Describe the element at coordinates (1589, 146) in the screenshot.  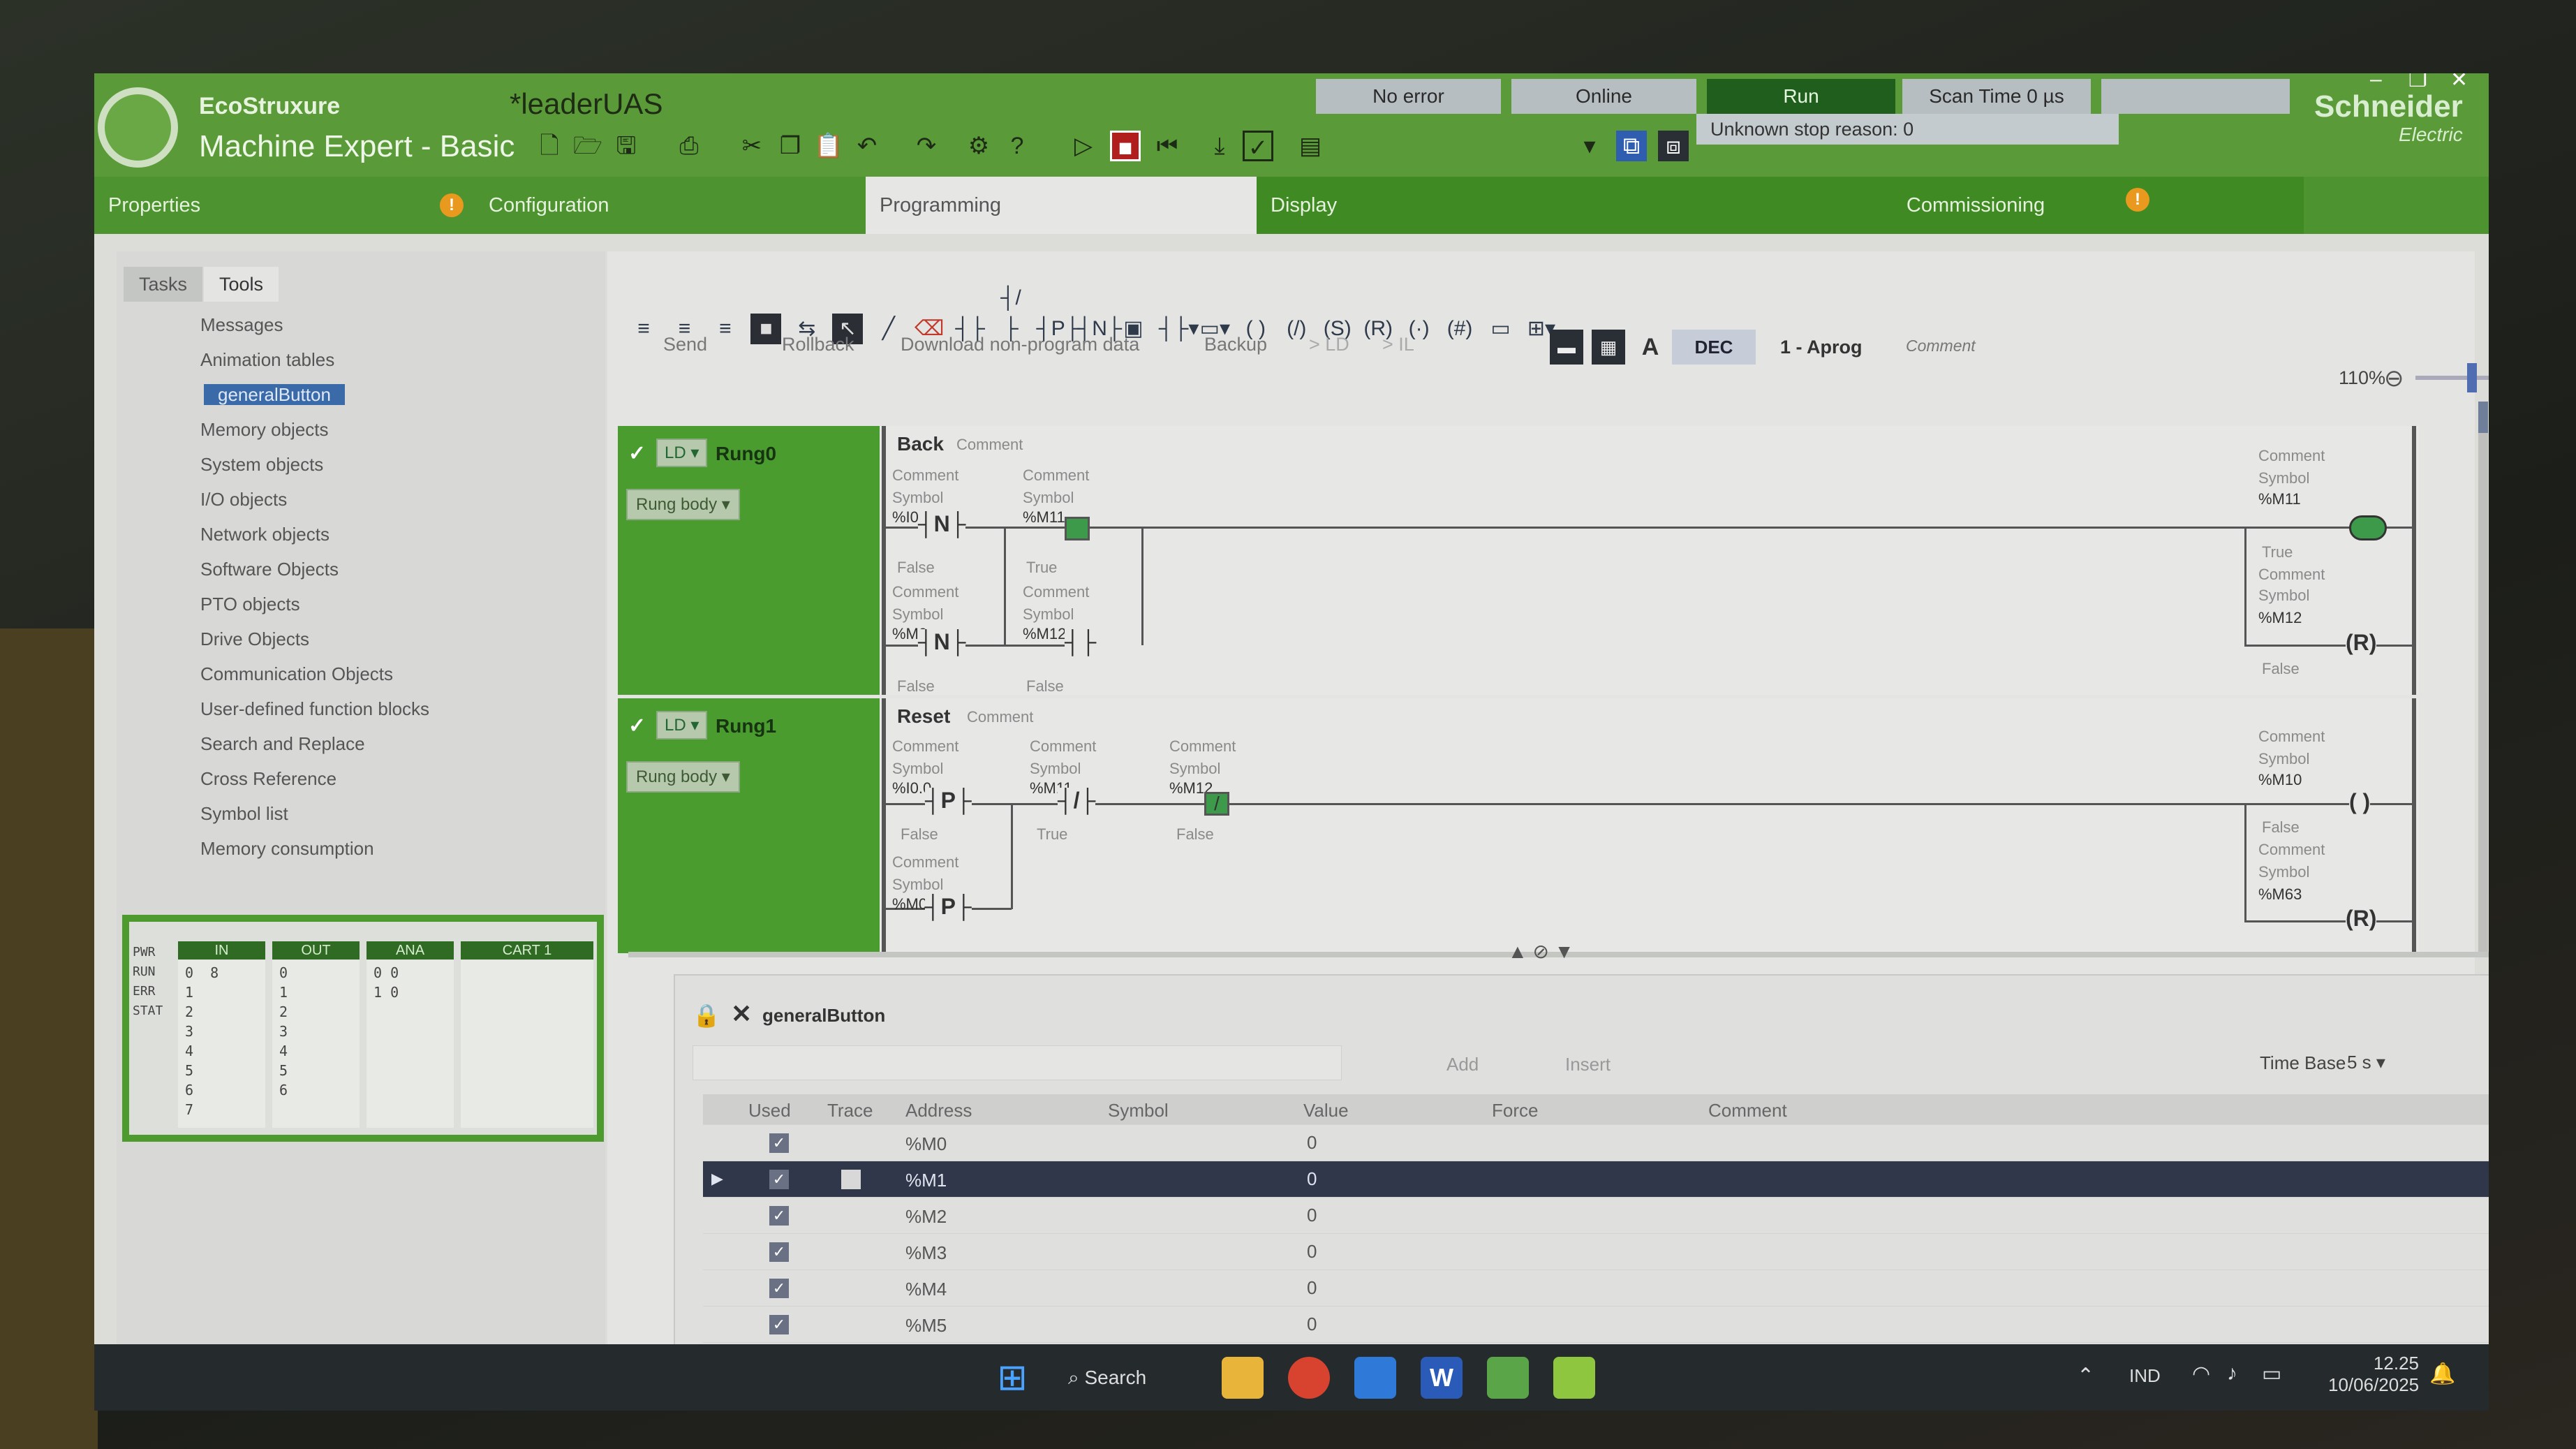
I see `dropdown-arrow-icon: ▾` at that location.